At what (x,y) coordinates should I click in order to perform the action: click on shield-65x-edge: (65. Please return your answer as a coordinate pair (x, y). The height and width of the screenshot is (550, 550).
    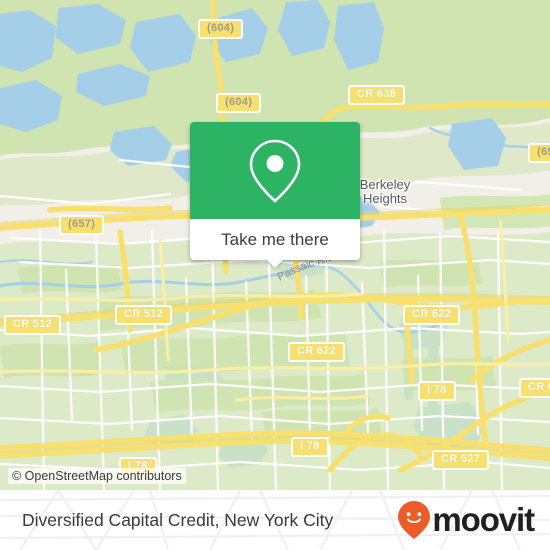
    Looking at the image, I should click on (539, 153).